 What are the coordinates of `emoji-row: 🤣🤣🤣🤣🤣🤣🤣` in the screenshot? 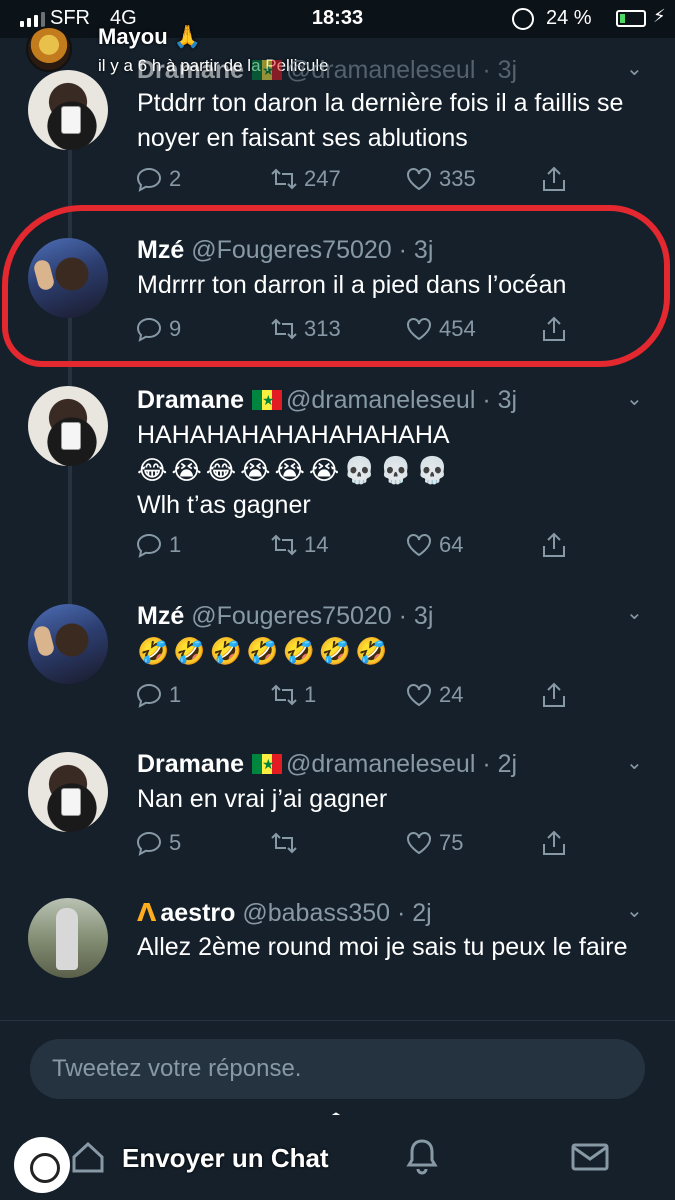 It's located at (264, 651).